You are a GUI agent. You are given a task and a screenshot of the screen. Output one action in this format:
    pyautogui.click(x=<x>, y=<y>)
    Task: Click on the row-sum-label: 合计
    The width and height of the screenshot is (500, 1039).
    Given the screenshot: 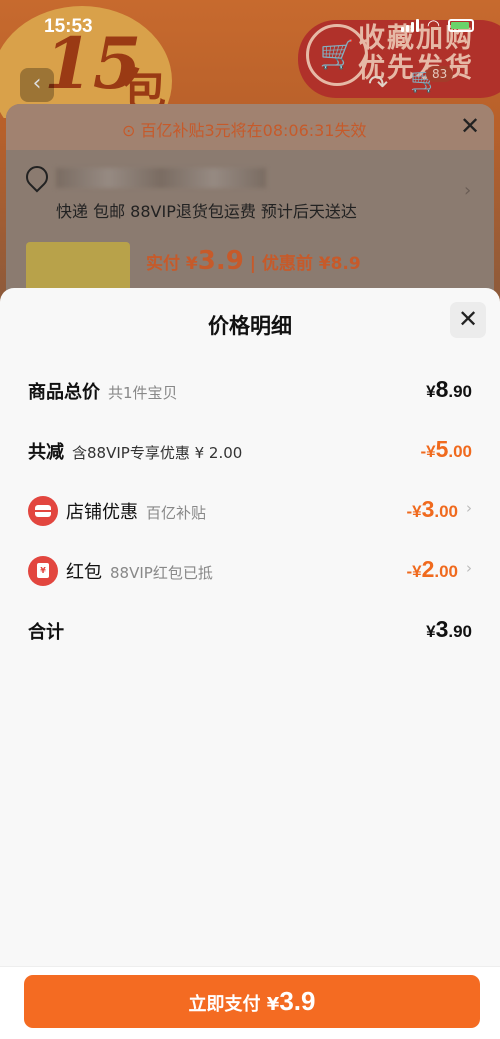 What is the action you would take?
    pyautogui.click(x=46, y=632)
    